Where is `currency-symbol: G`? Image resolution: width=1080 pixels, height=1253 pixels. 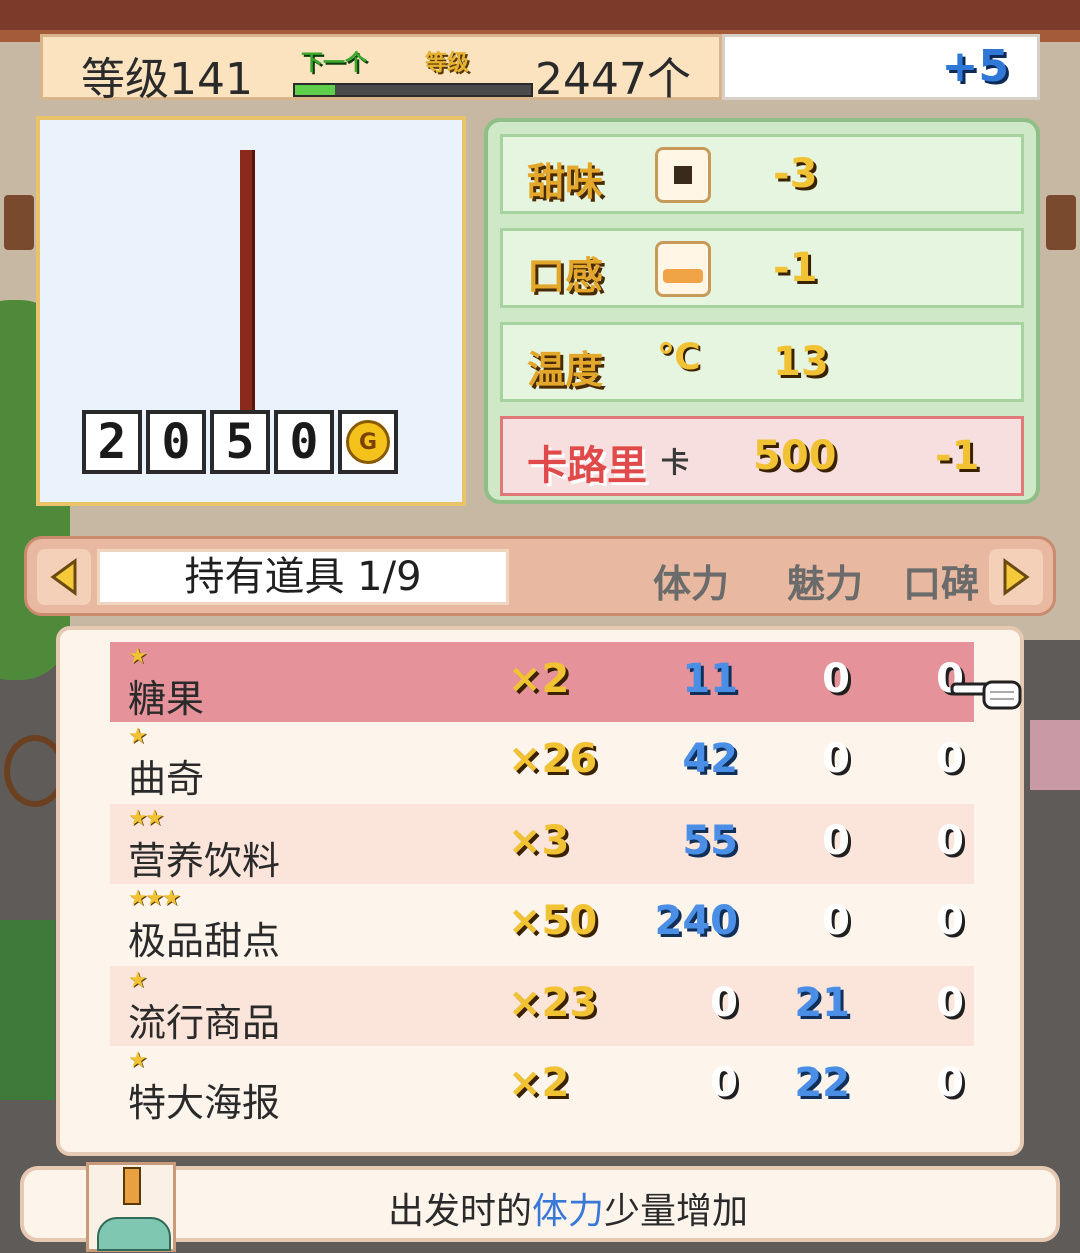 currency-symbol: G is located at coordinates (368, 442).